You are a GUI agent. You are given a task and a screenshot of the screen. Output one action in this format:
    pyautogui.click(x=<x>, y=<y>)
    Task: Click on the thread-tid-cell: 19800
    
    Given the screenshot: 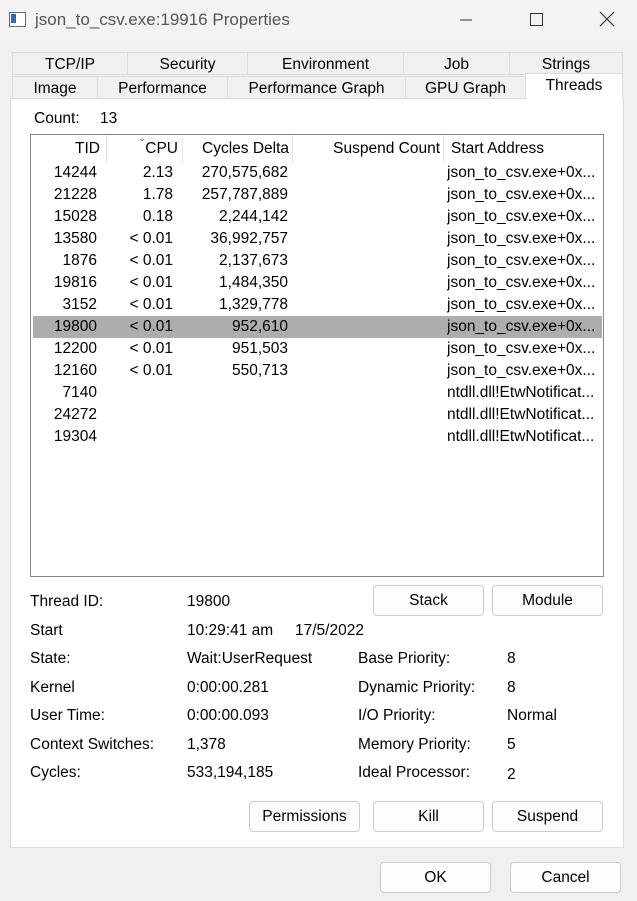 What is the action you would take?
    pyautogui.click(x=75, y=326)
    